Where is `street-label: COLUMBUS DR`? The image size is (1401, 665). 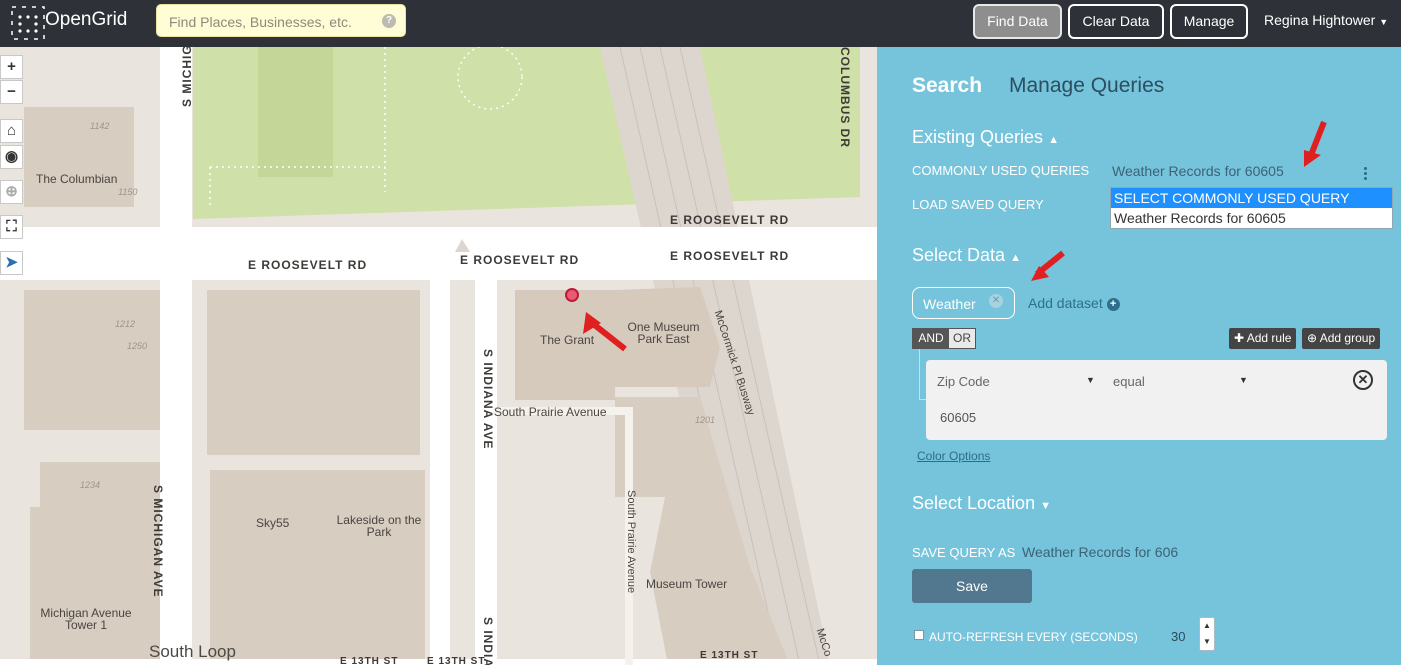 street-label: COLUMBUS DR is located at coordinates (845, 97).